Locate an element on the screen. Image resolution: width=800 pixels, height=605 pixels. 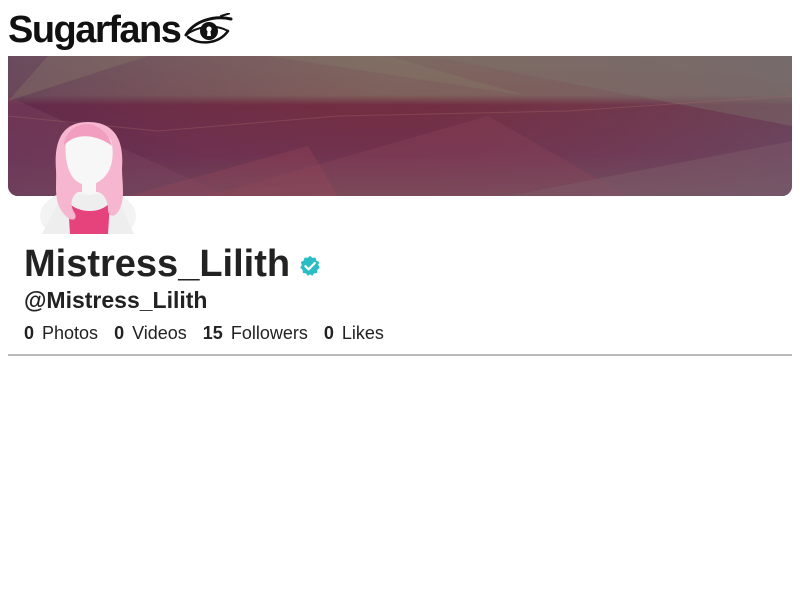
stat-label: Likes is located at coordinates (362, 333).